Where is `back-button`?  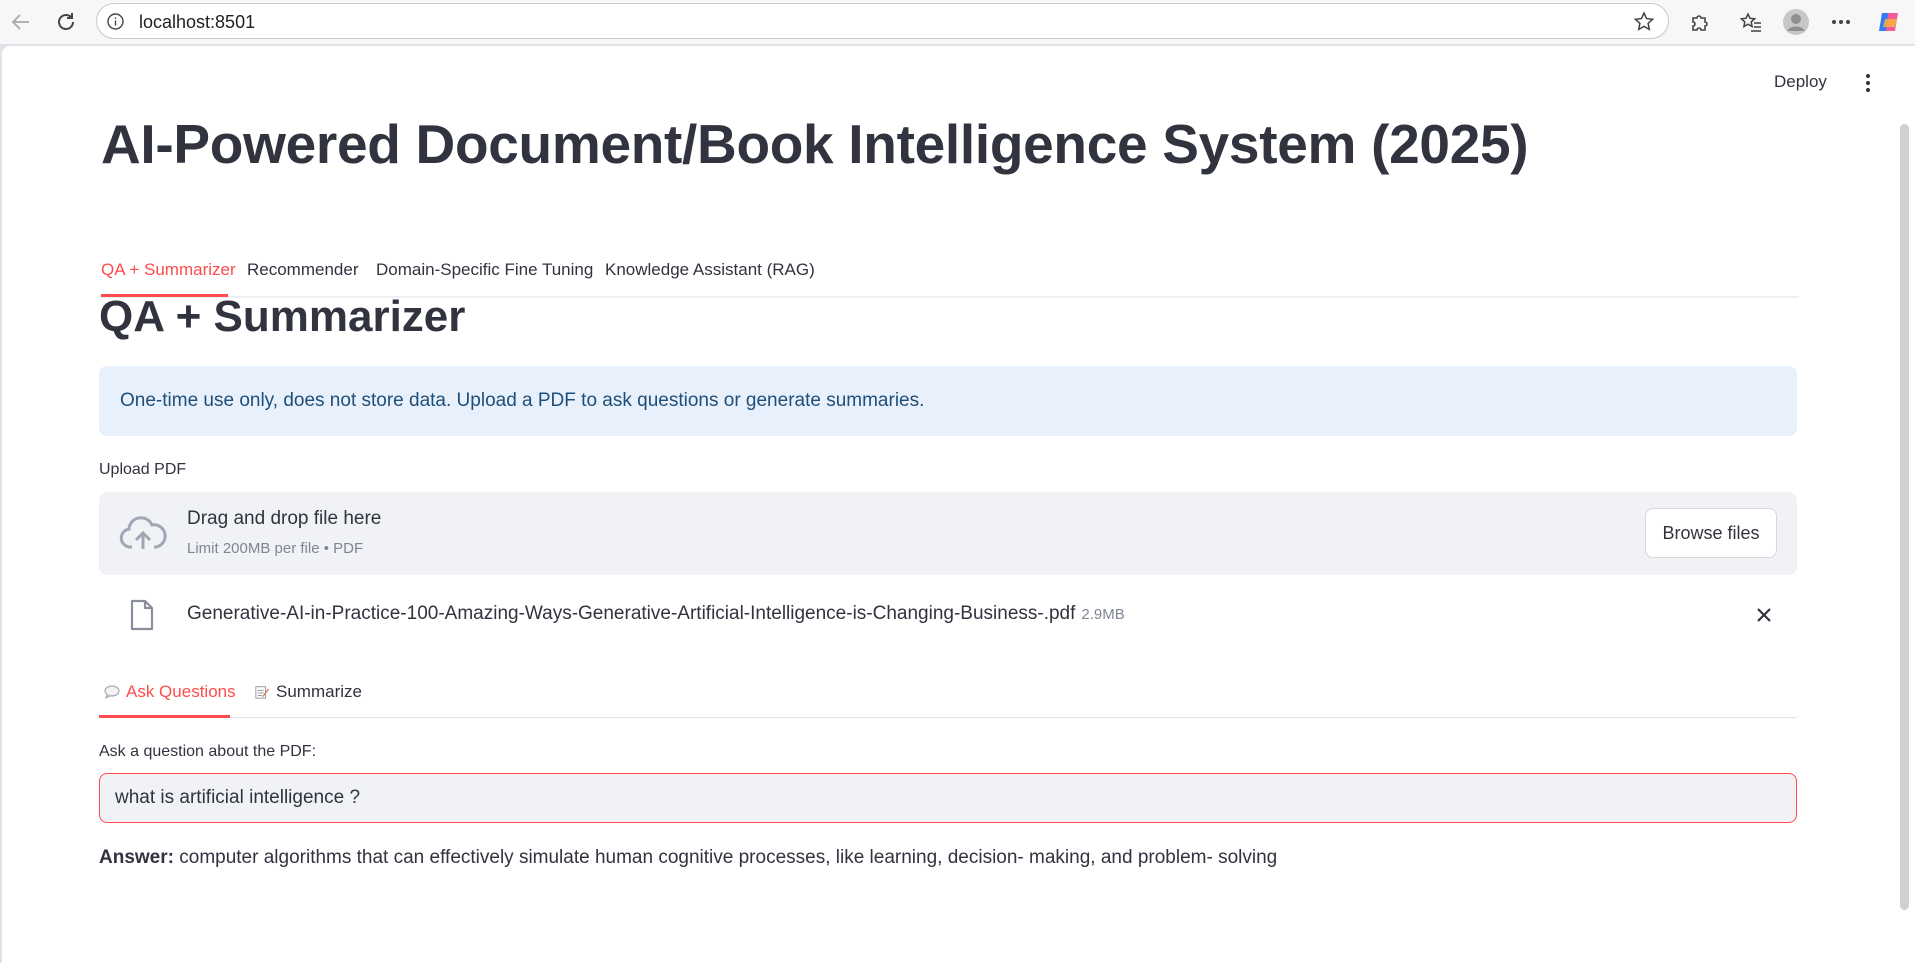
back-button is located at coordinates (21, 22).